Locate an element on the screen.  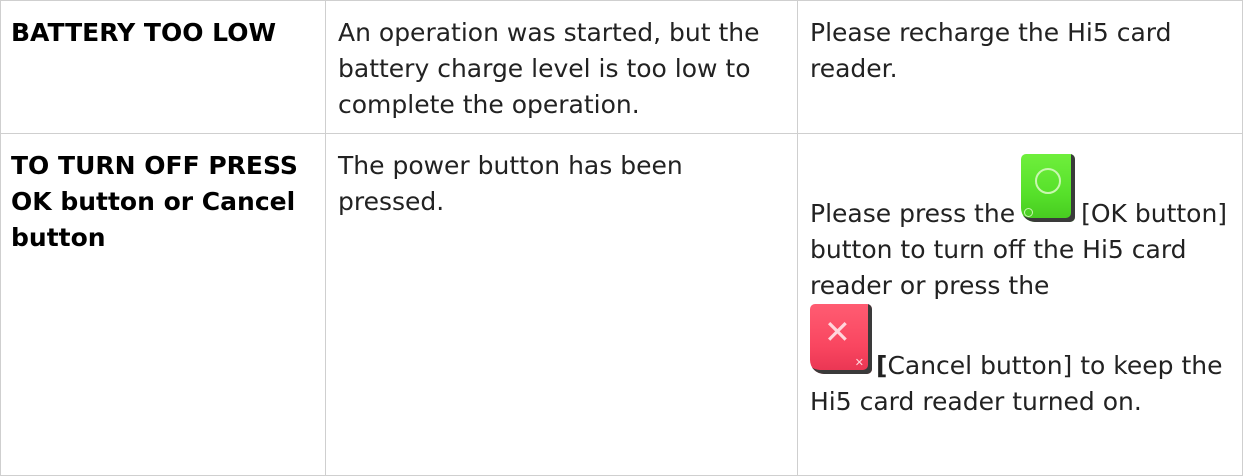
cancel-button-icon: ✕ ✕ is located at coordinates (841, 339).